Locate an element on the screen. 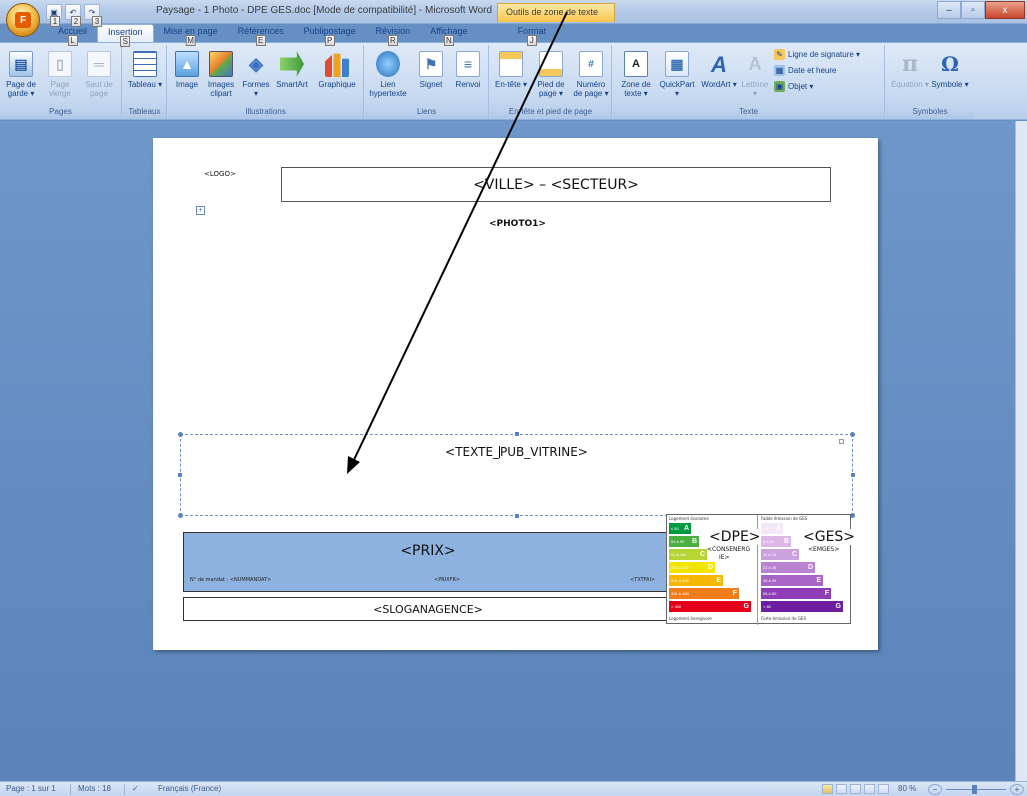  tab-format: Format J is located at coordinates (532, 35).